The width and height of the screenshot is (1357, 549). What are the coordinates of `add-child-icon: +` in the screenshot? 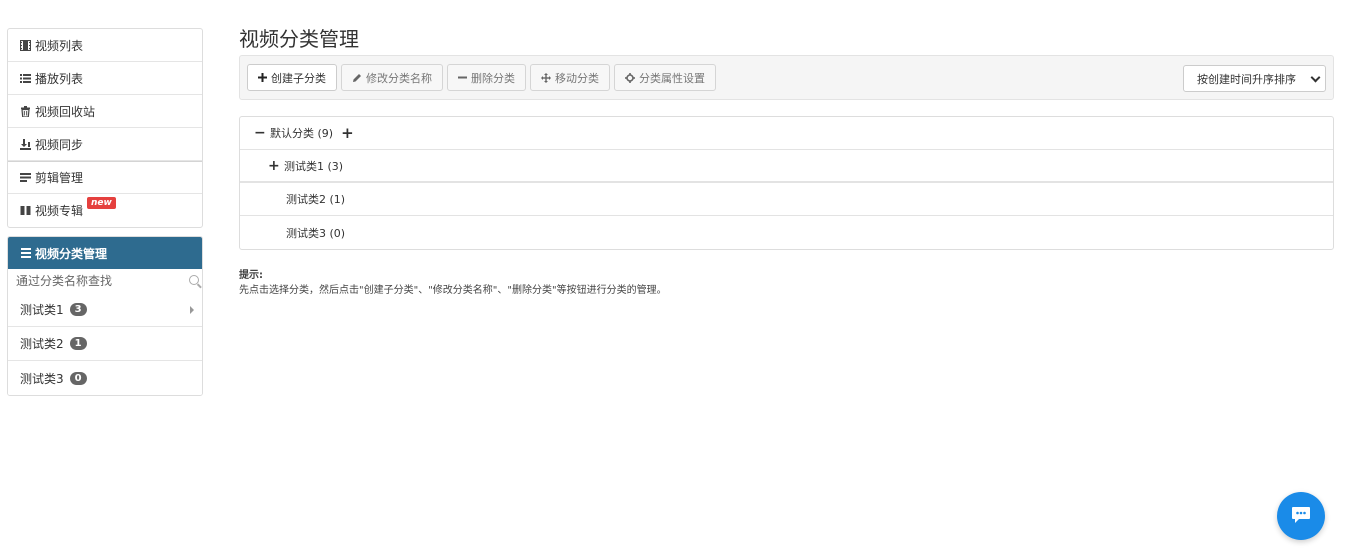 It's located at (347, 133).